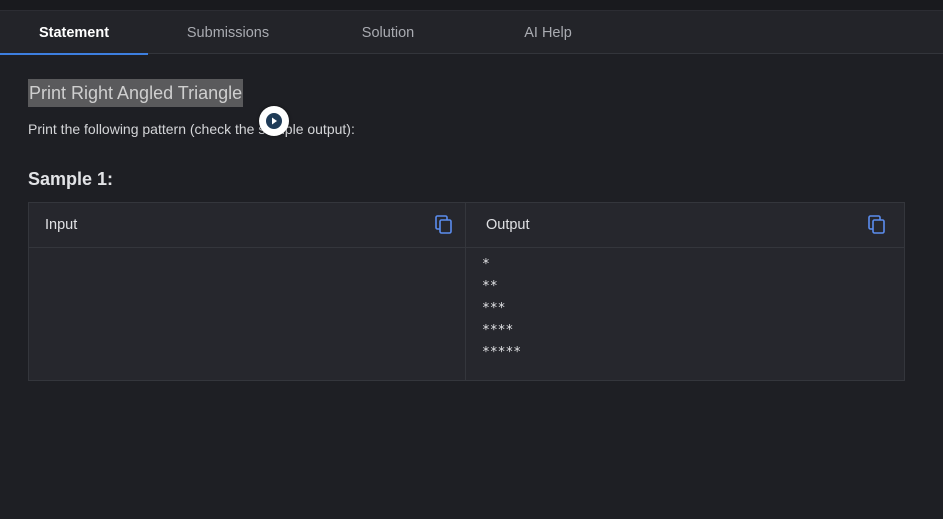  I want to click on copy-output-button, so click(877, 225).